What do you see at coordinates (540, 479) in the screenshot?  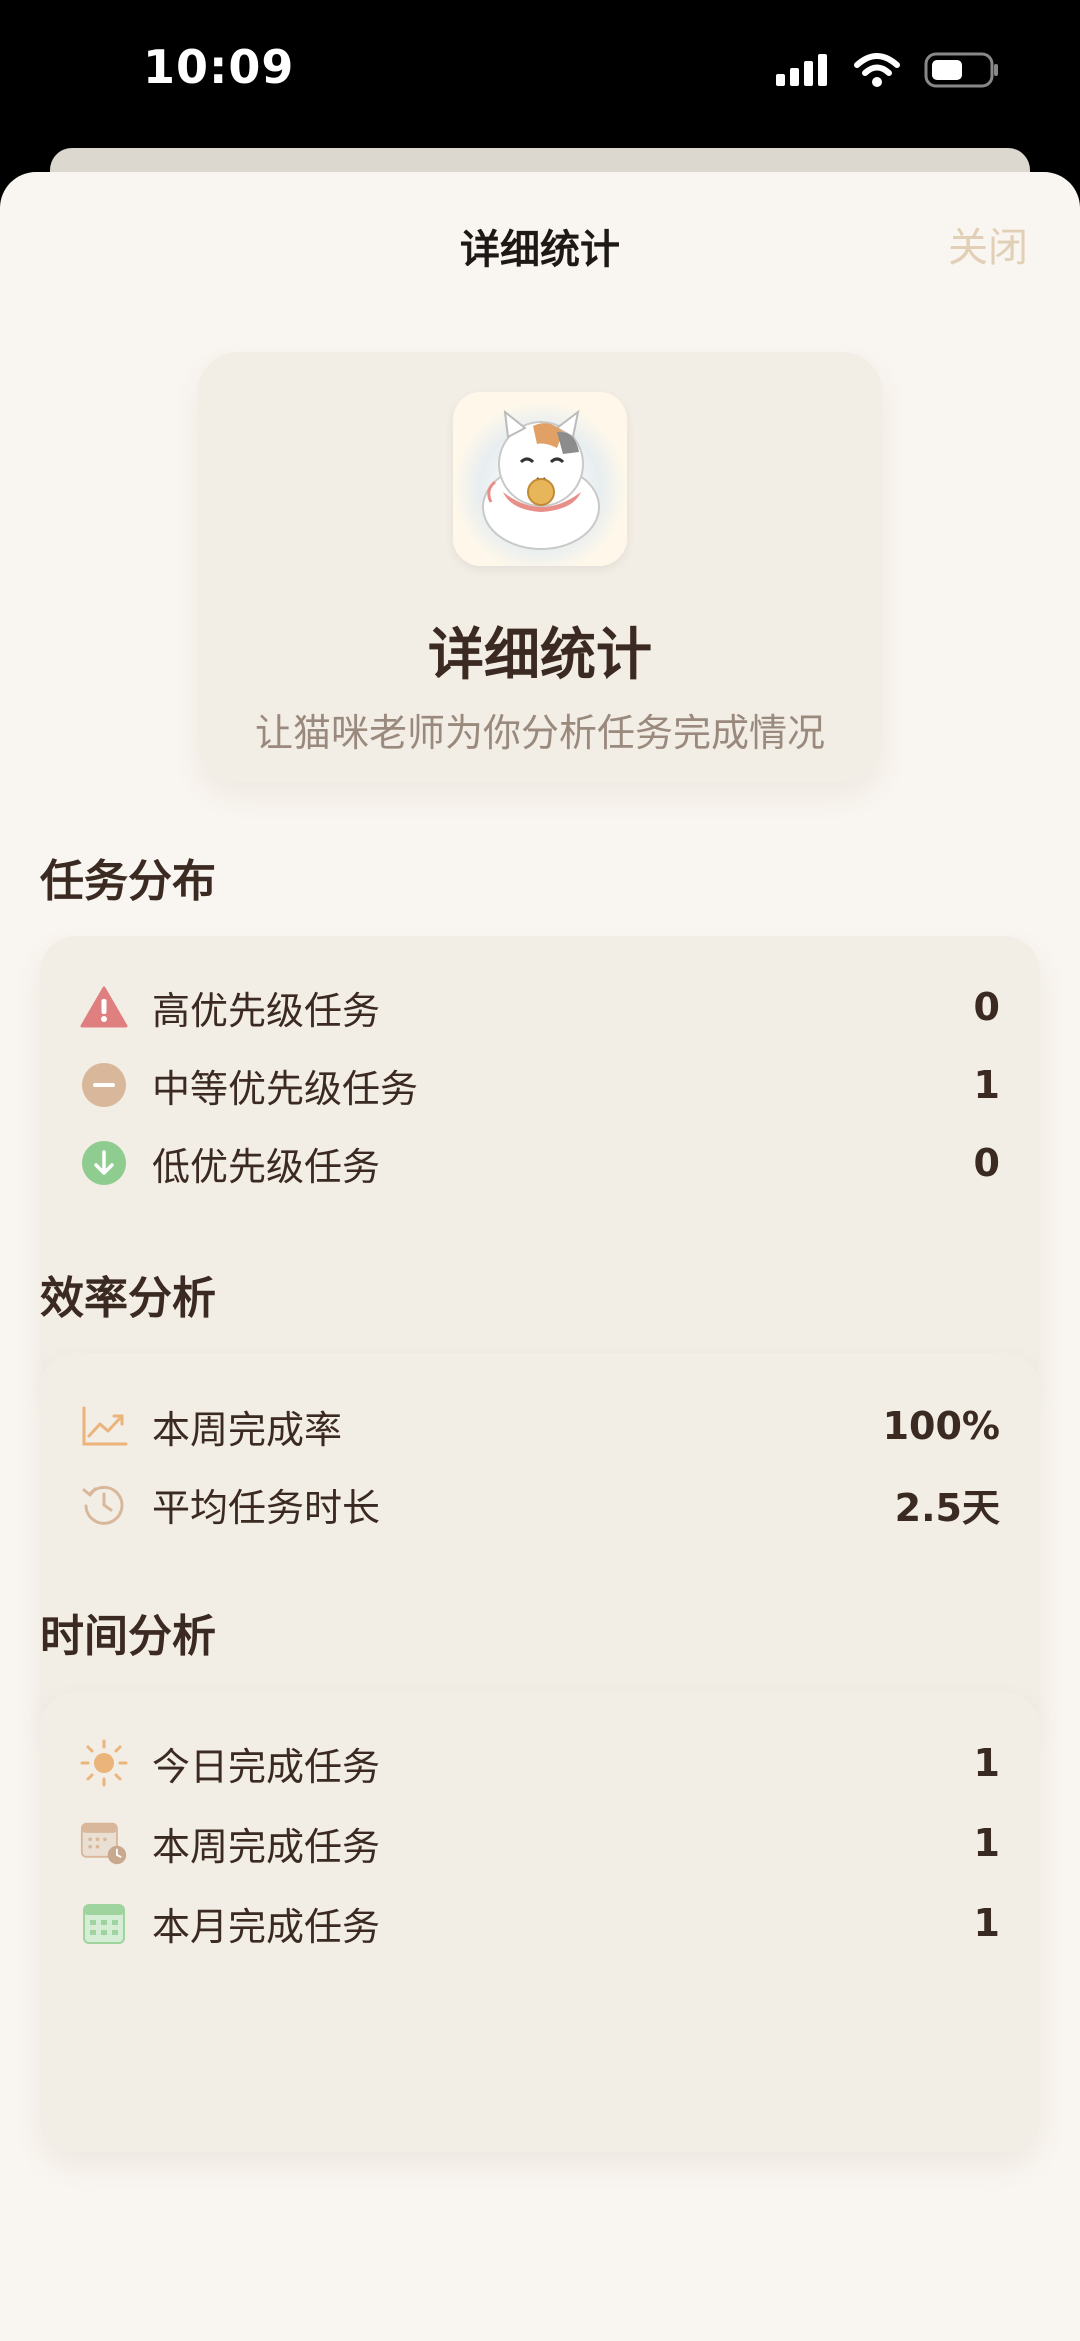 I see `cat-teacher-avatar` at bounding box center [540, 479].